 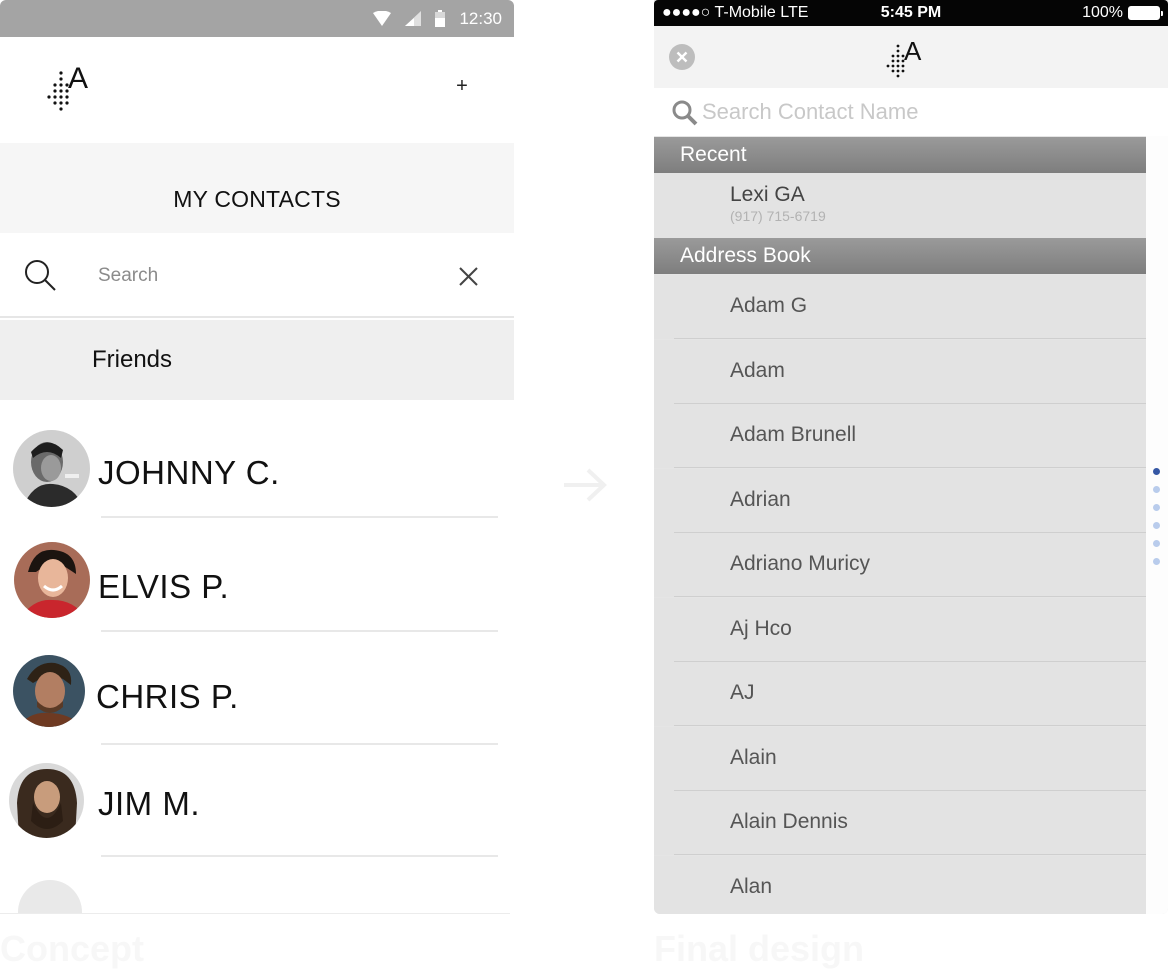 I want to click on section-header-recent: Recent, so click(x=900, y=155).